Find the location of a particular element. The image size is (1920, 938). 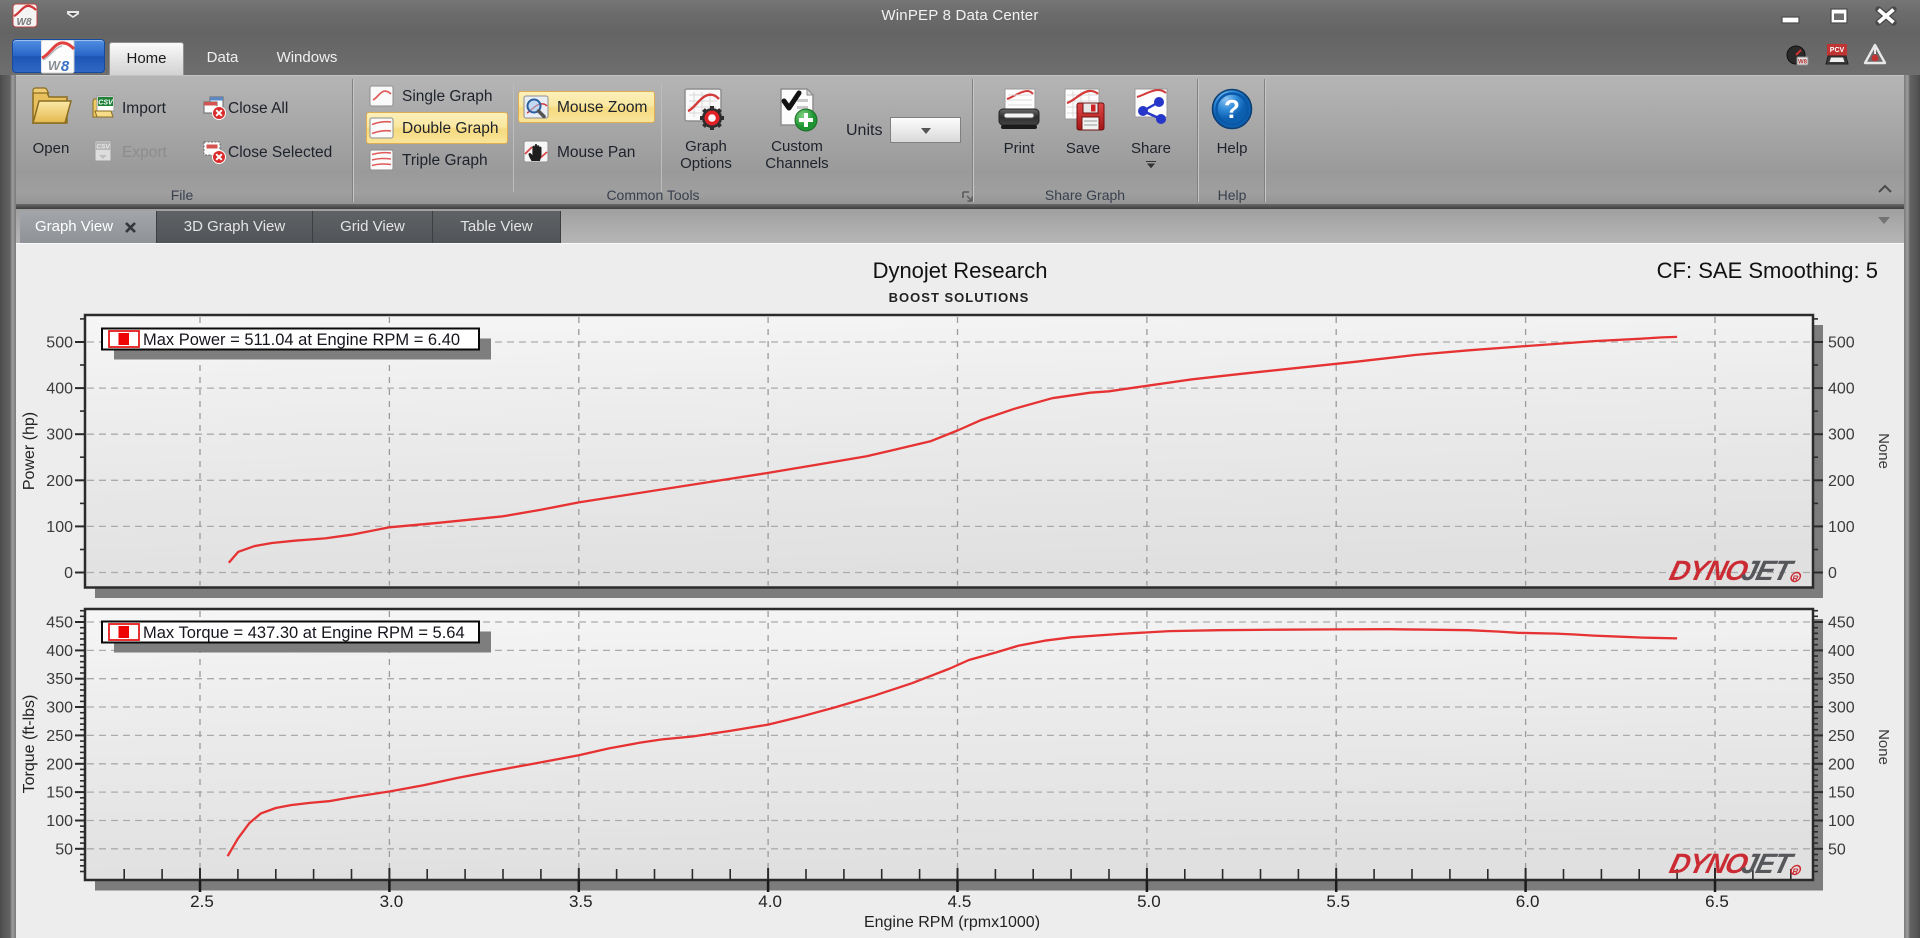

svg-text: CF: SAE Smoothing: 5 is located at coordinates (1767, 270).